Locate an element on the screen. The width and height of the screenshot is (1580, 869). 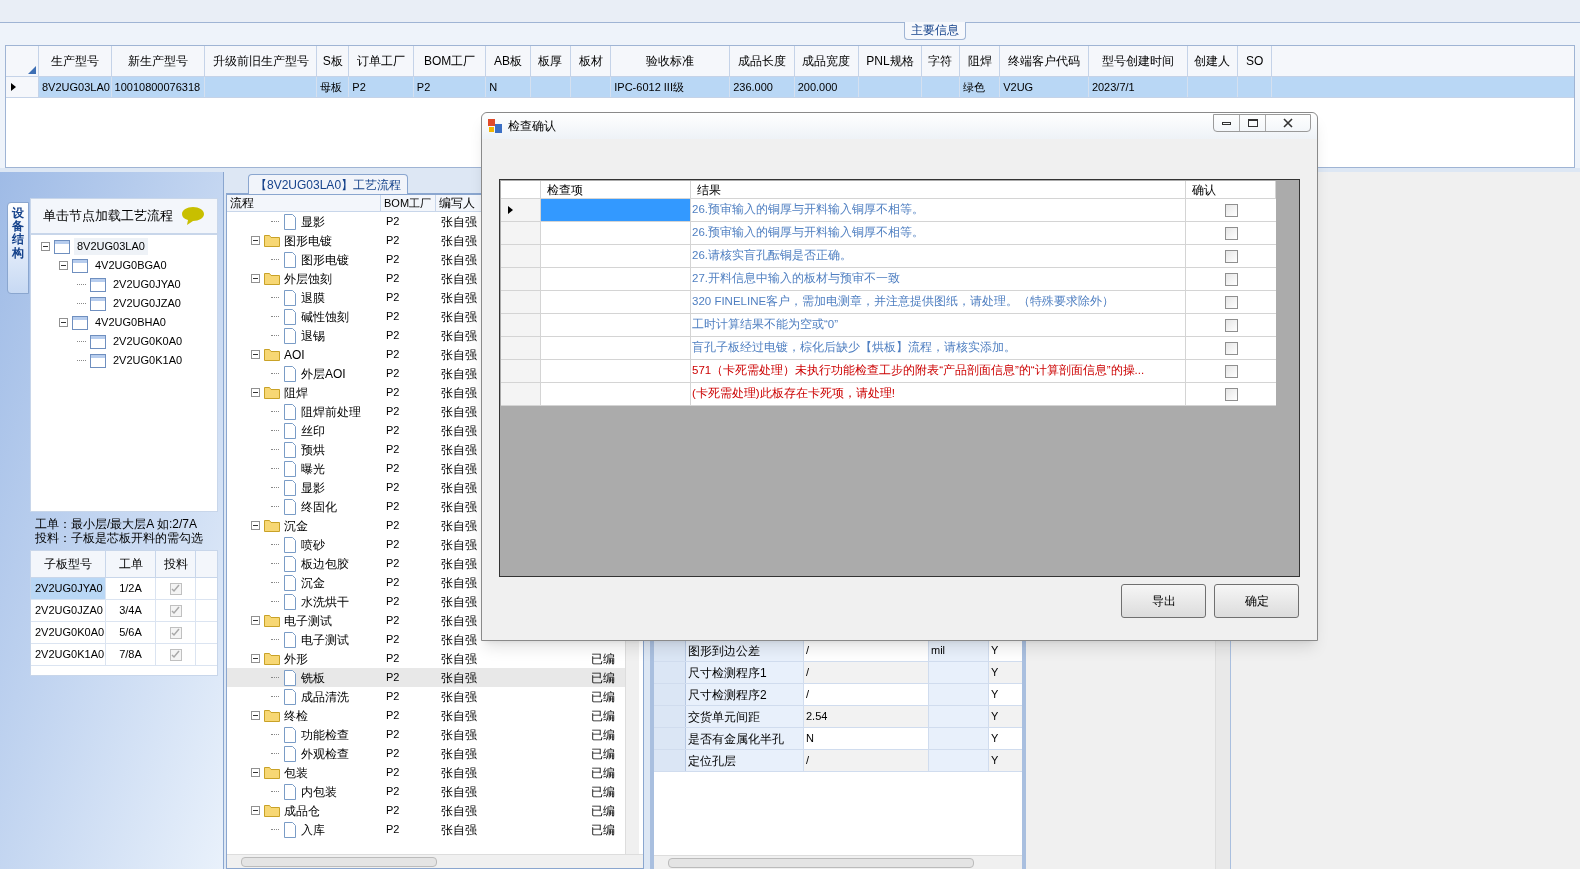
dialog-button: 确定 is located at coordinates (1256, 601).